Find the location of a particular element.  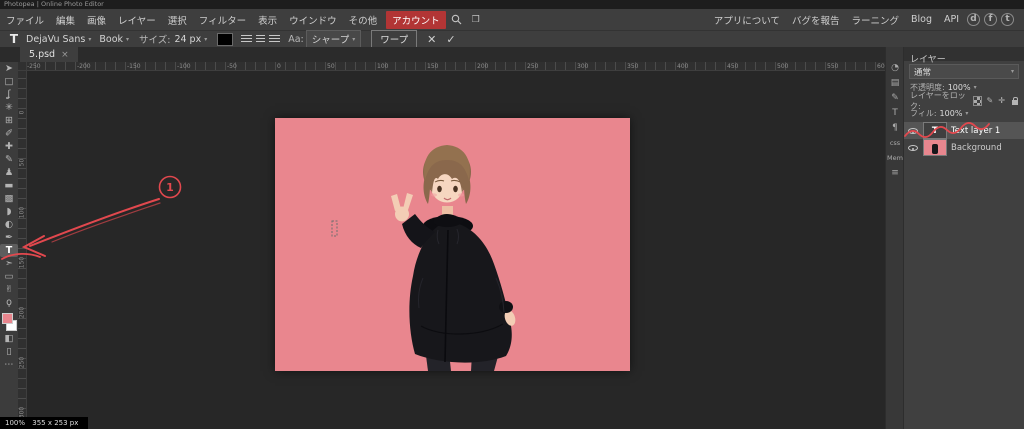

ruler-top-label: 150 is located at coordinates (433, 66).